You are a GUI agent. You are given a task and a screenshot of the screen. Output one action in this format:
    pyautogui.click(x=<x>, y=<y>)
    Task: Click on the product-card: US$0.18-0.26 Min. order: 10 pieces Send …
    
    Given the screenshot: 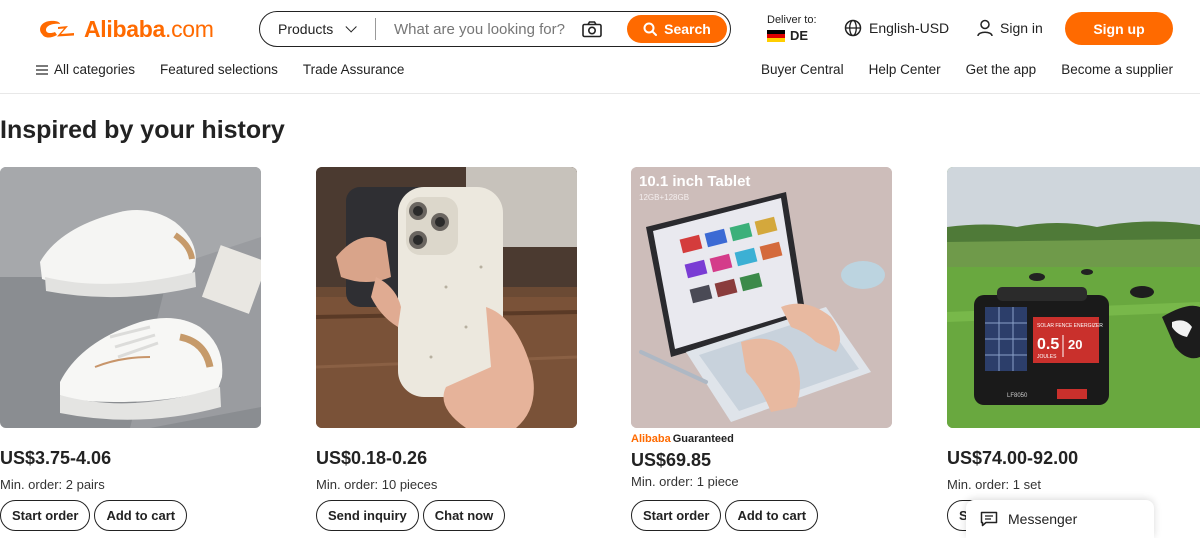 What is the action you would take?
    pyautogui.click(x=446, y=349)
    